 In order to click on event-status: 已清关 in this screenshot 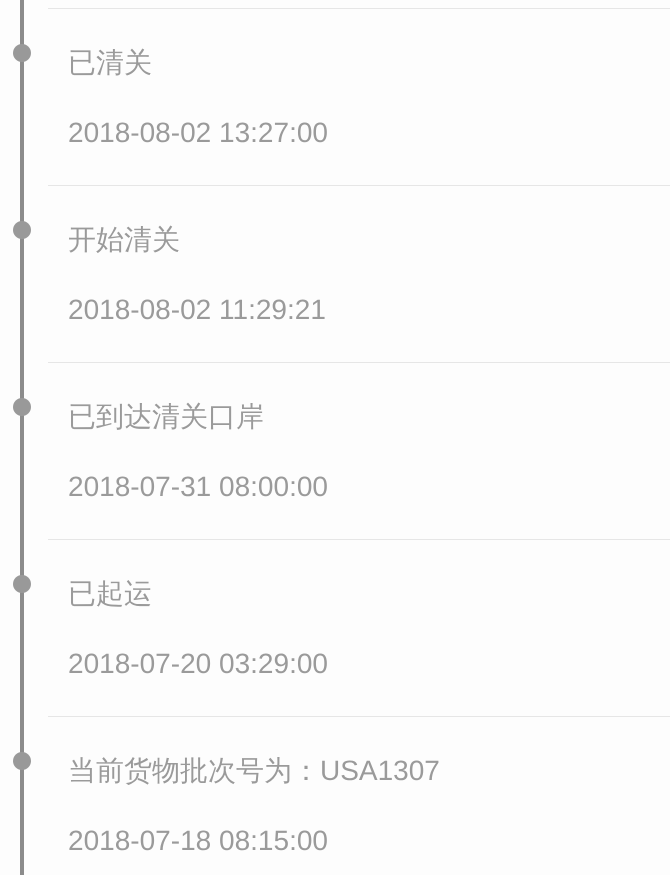, I will do `click(110, 63)`.